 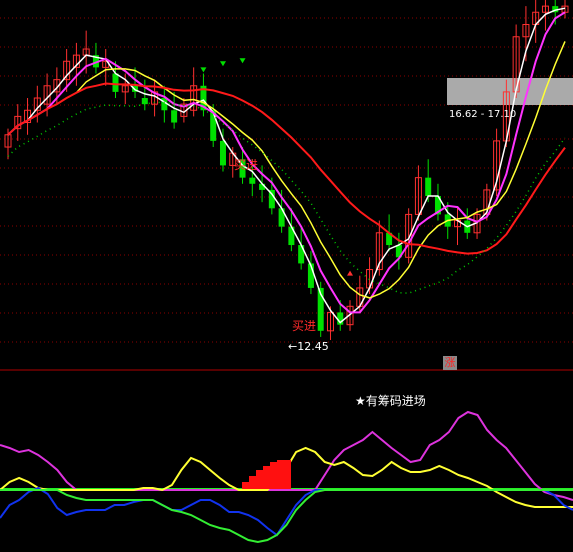 I want to click on range-highlight, so click(x=510, y=91).